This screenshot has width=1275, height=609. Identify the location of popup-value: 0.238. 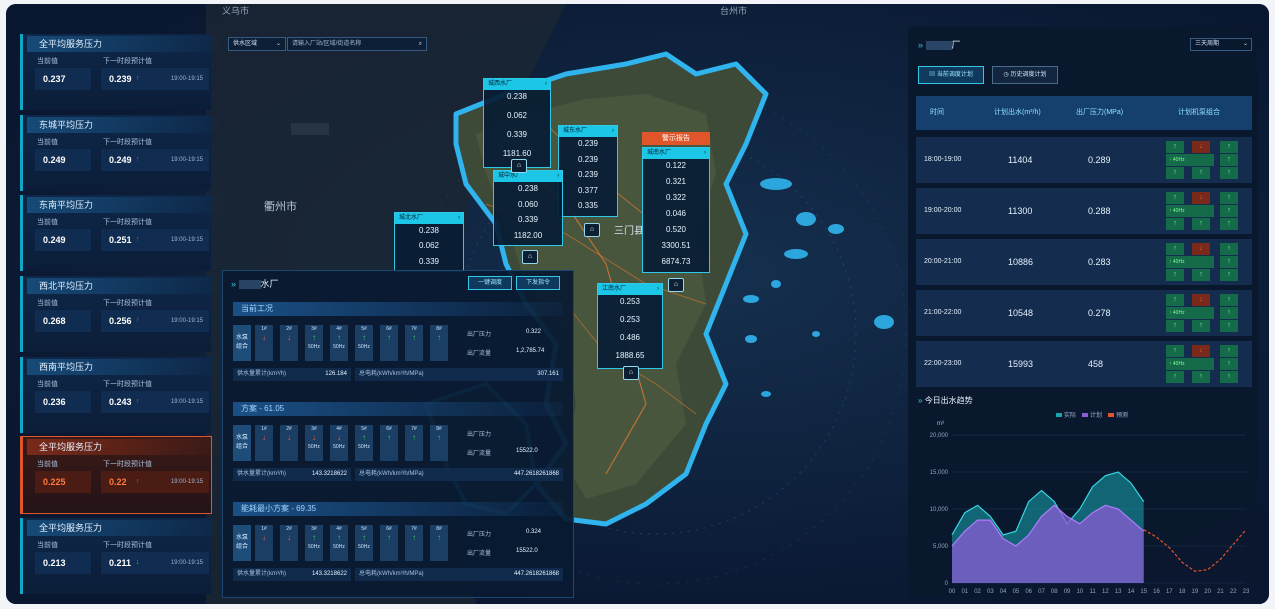
(517, 96).